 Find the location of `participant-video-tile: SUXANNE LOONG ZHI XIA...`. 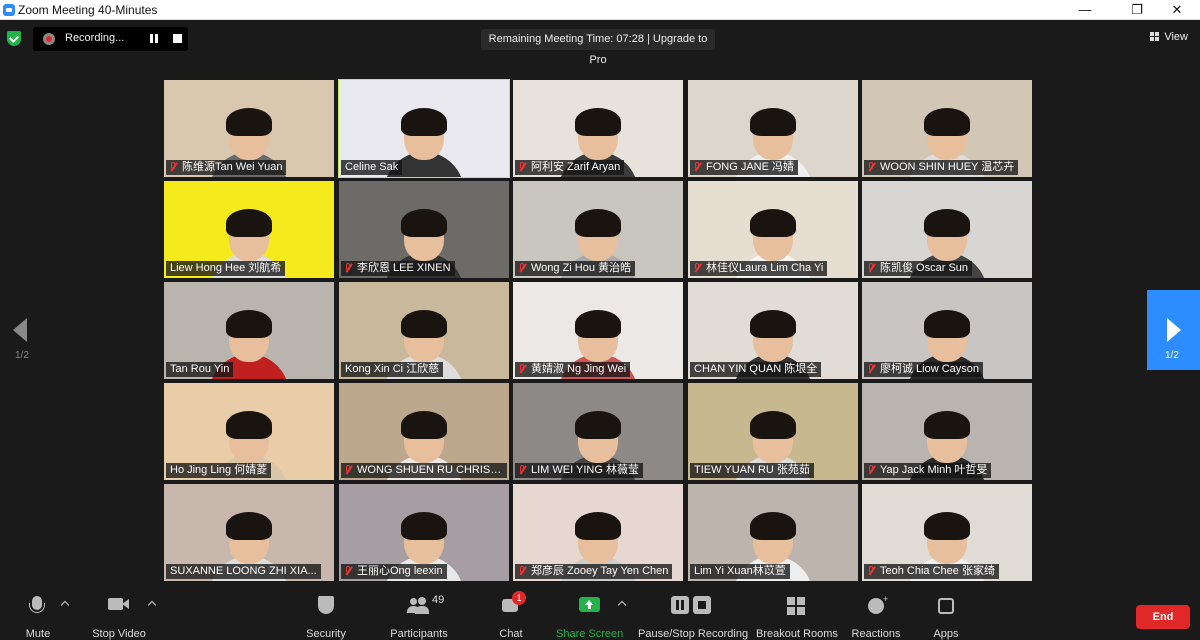

participant-video-tile: SUXANNE LOONG ZHI XIA... is located at coordinates (249, 532).